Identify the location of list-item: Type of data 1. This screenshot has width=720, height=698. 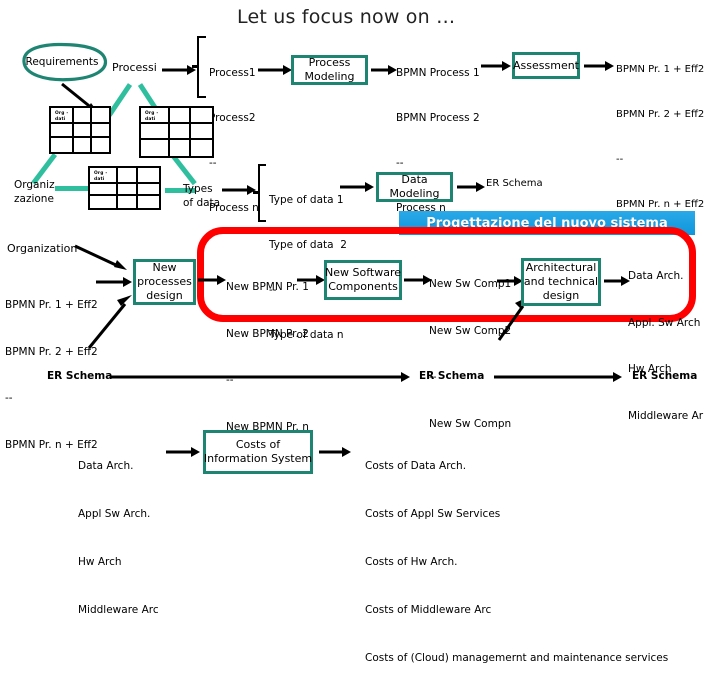
(306, 200).